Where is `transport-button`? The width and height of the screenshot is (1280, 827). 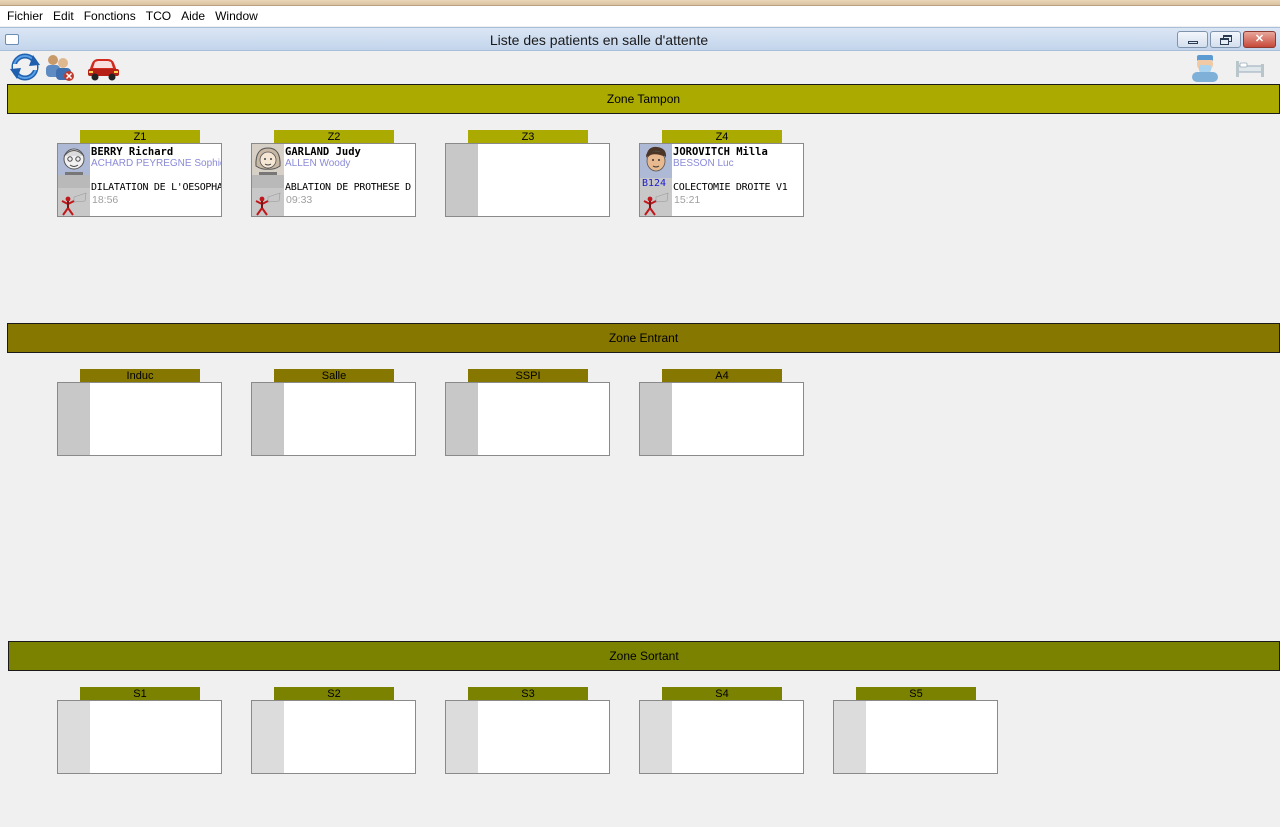
transport-button is located at coordinates (103, 67).